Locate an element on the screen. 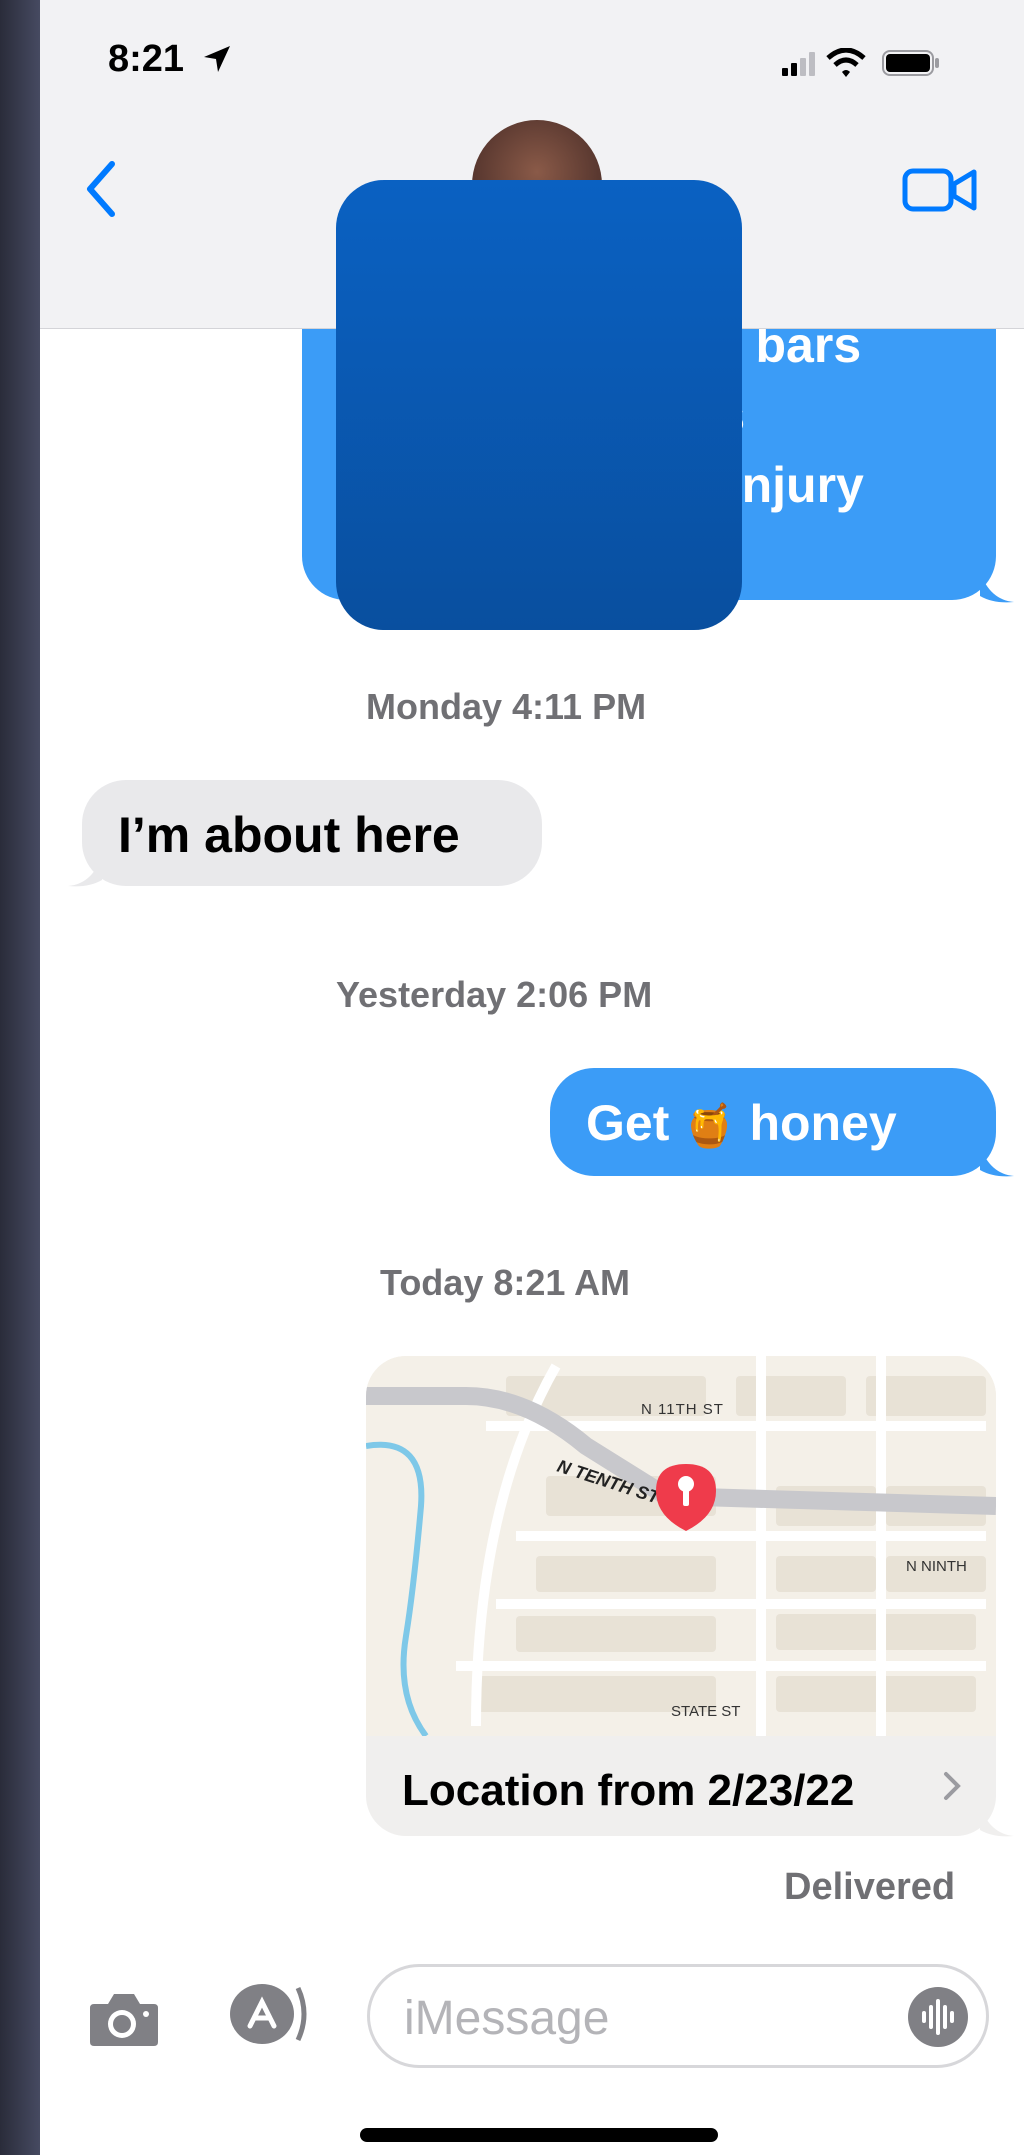 This screenshot has width=1024, height=2155. timestamp: Today 8:21 AM is located at coordinates (505, 1282).